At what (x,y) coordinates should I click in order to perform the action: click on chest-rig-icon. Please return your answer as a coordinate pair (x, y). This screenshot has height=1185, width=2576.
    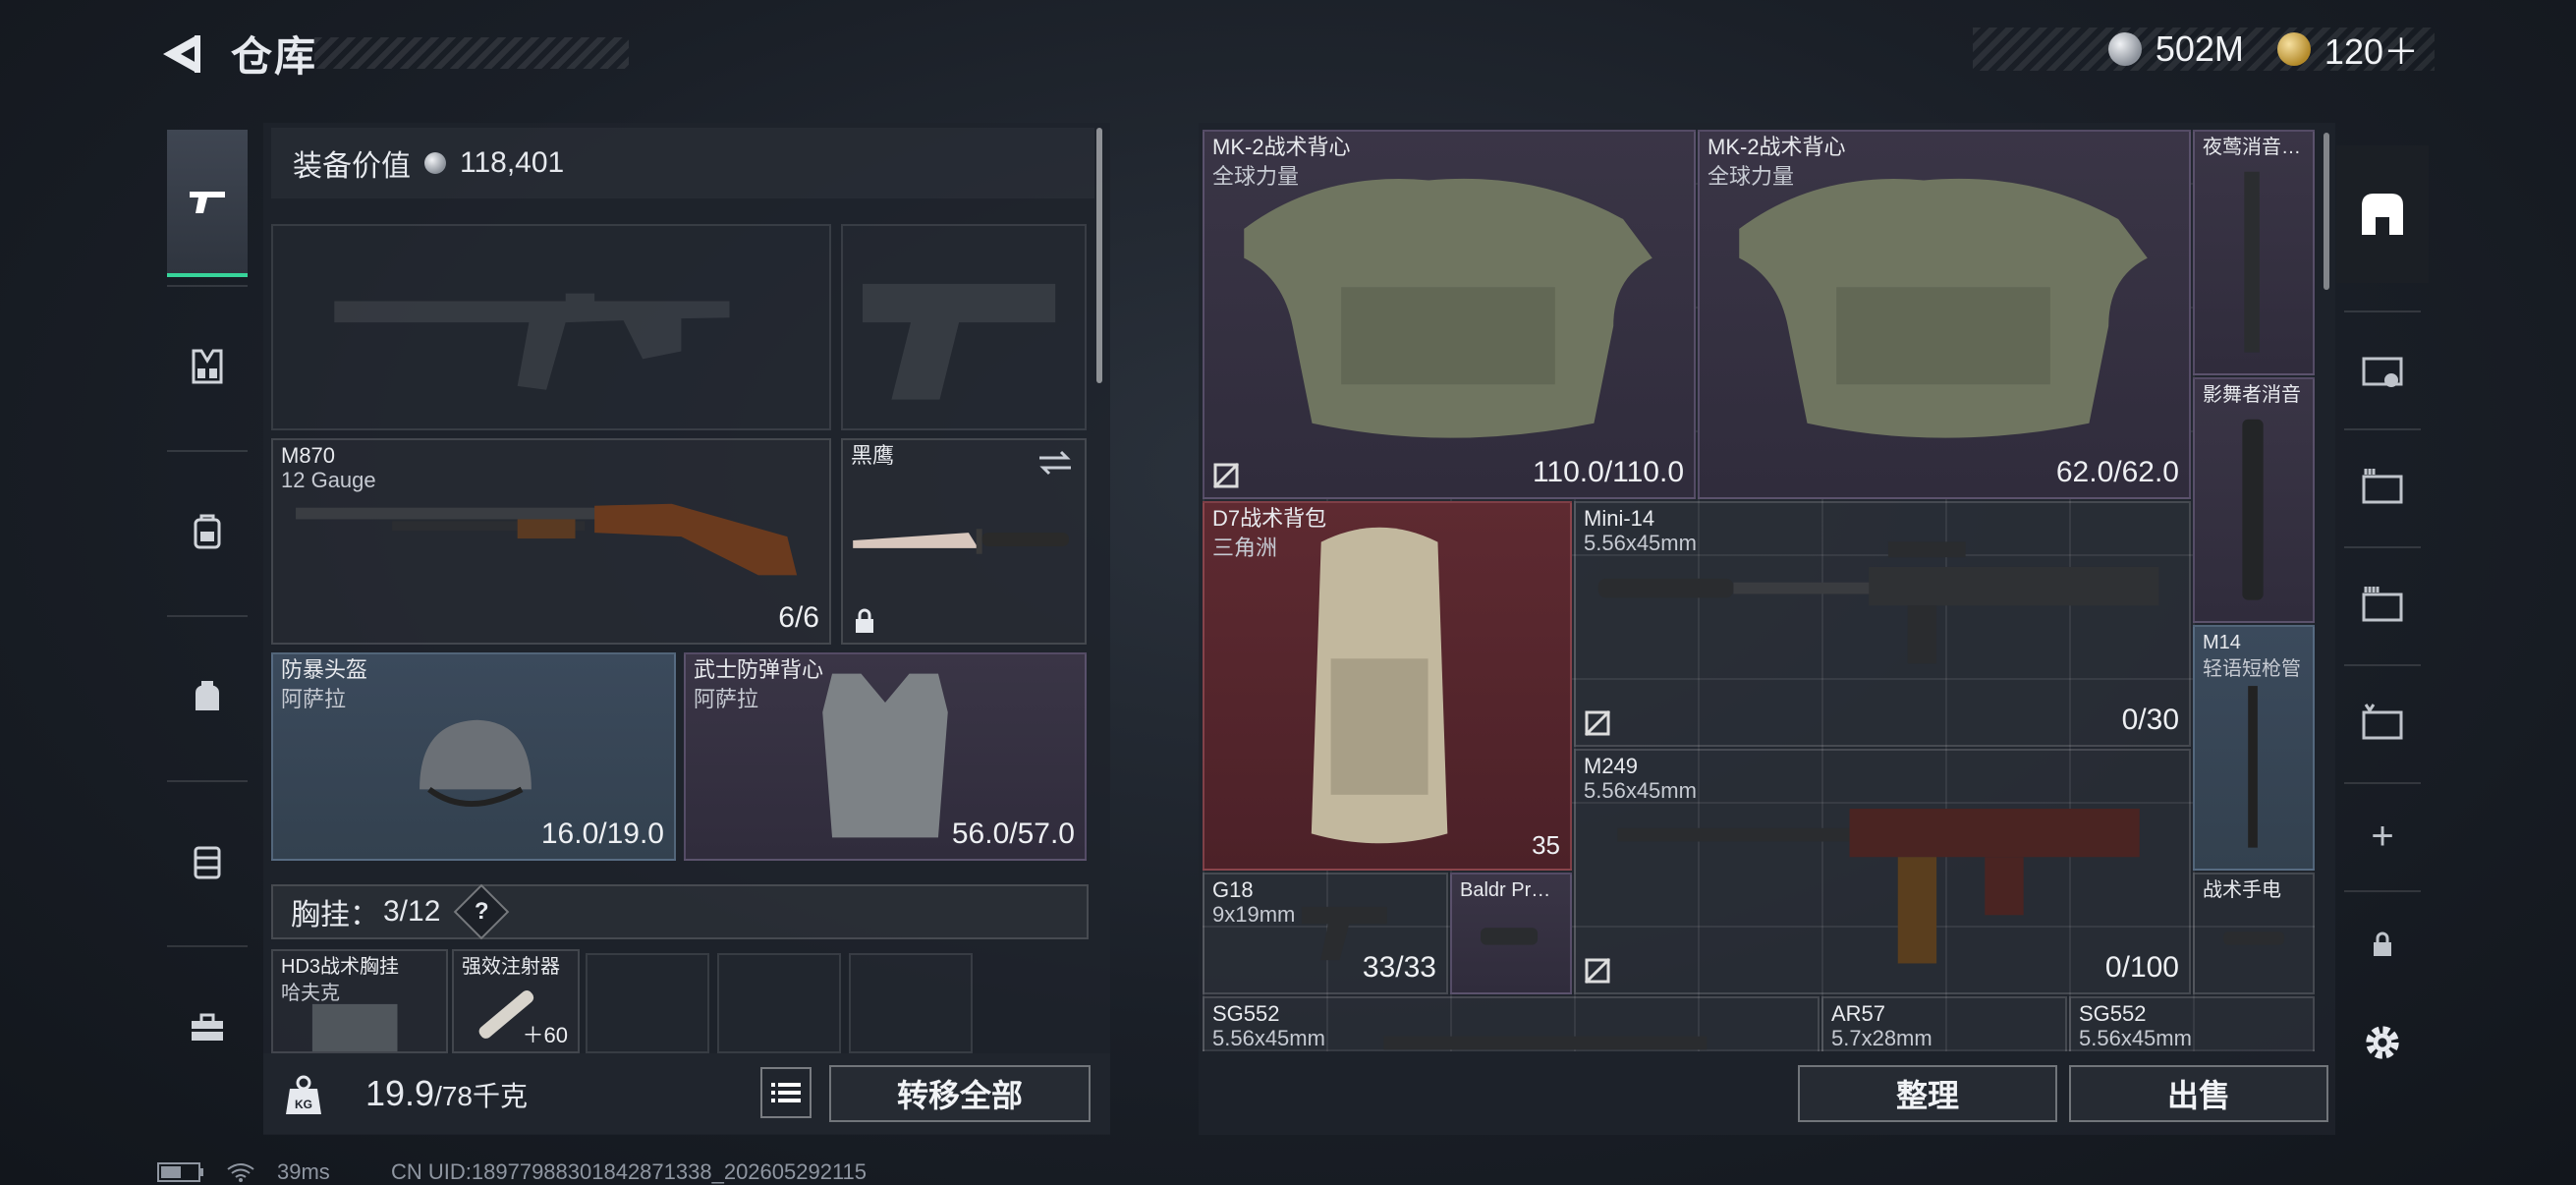
    Looking at the image, I should click on (207, 367).